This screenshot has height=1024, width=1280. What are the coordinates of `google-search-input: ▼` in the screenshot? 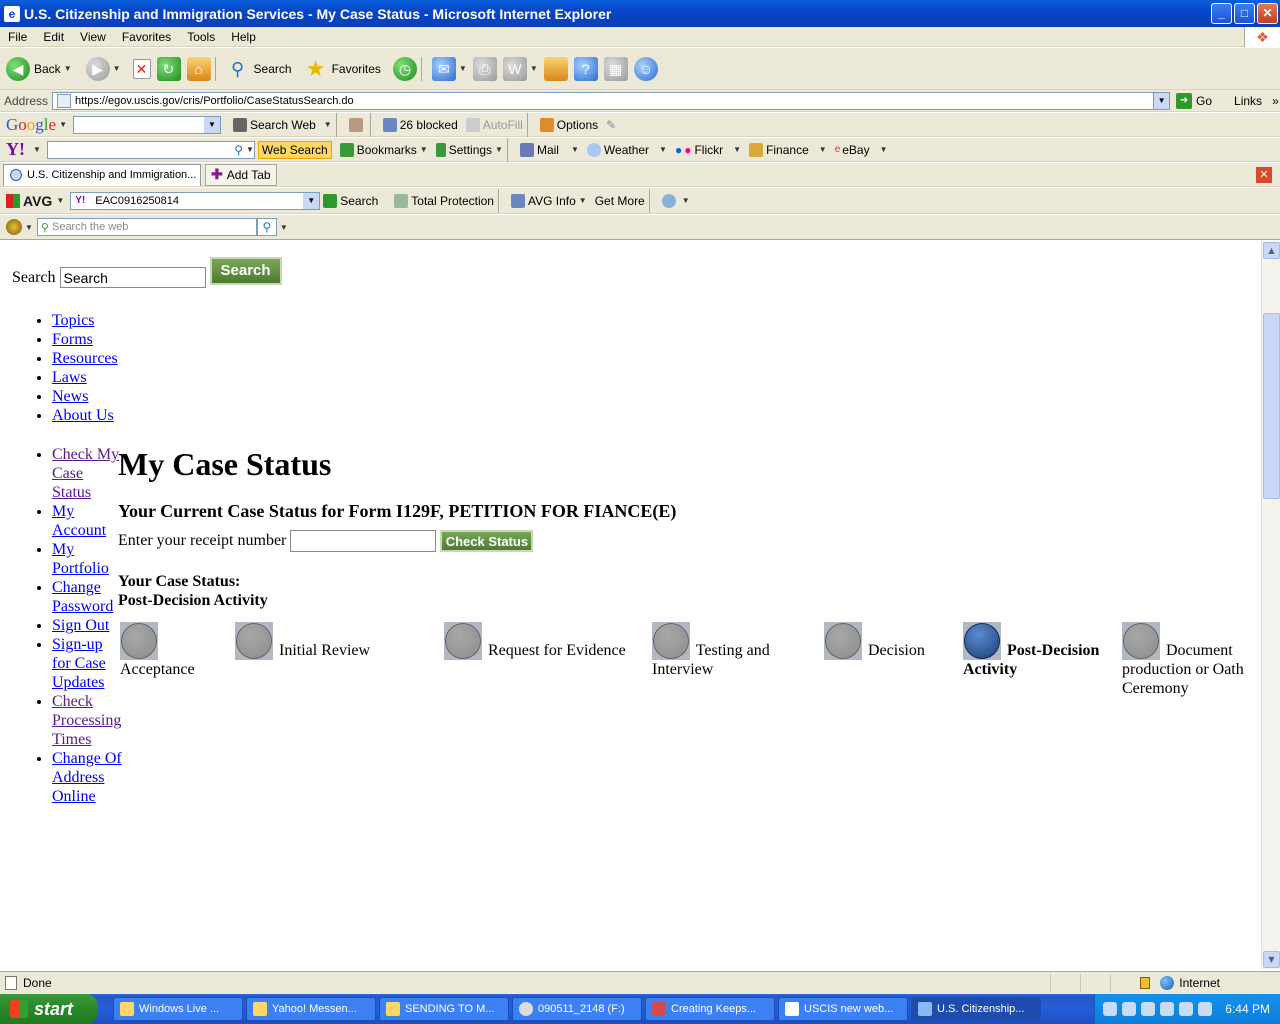 It's located at (146, 124).